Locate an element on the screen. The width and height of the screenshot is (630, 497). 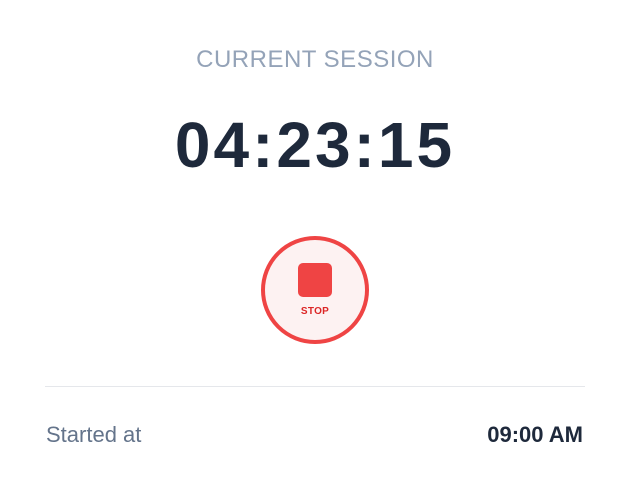
elapsed-timer: 04:23:15 is located at coordinates (315, 145).